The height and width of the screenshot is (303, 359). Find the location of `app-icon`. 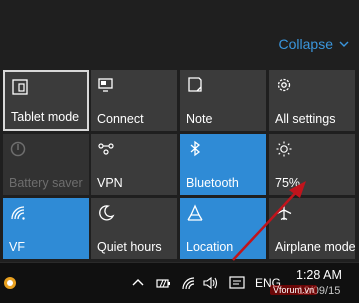

app-icon is located at coordinates (10, 283).